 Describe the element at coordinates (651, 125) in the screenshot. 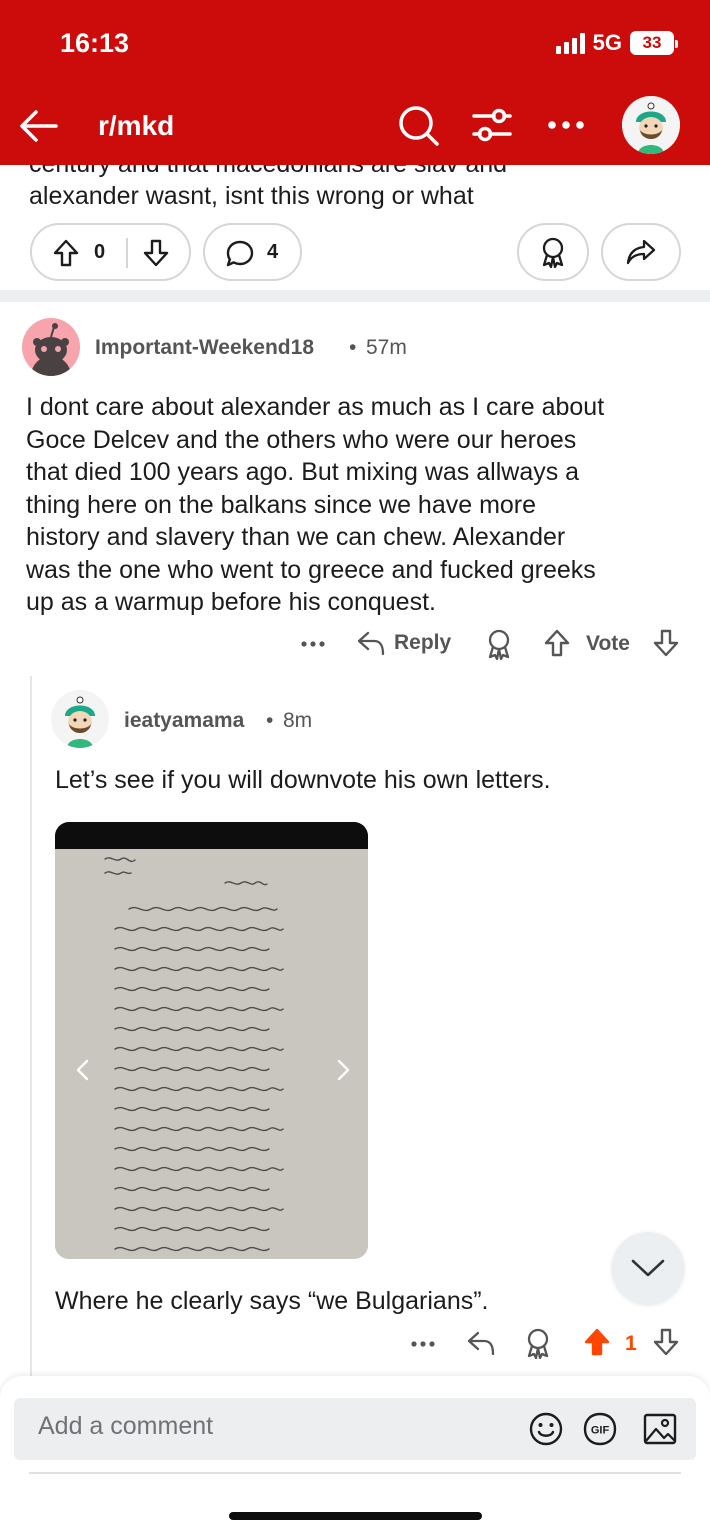

I see `user-avatar` at that location.